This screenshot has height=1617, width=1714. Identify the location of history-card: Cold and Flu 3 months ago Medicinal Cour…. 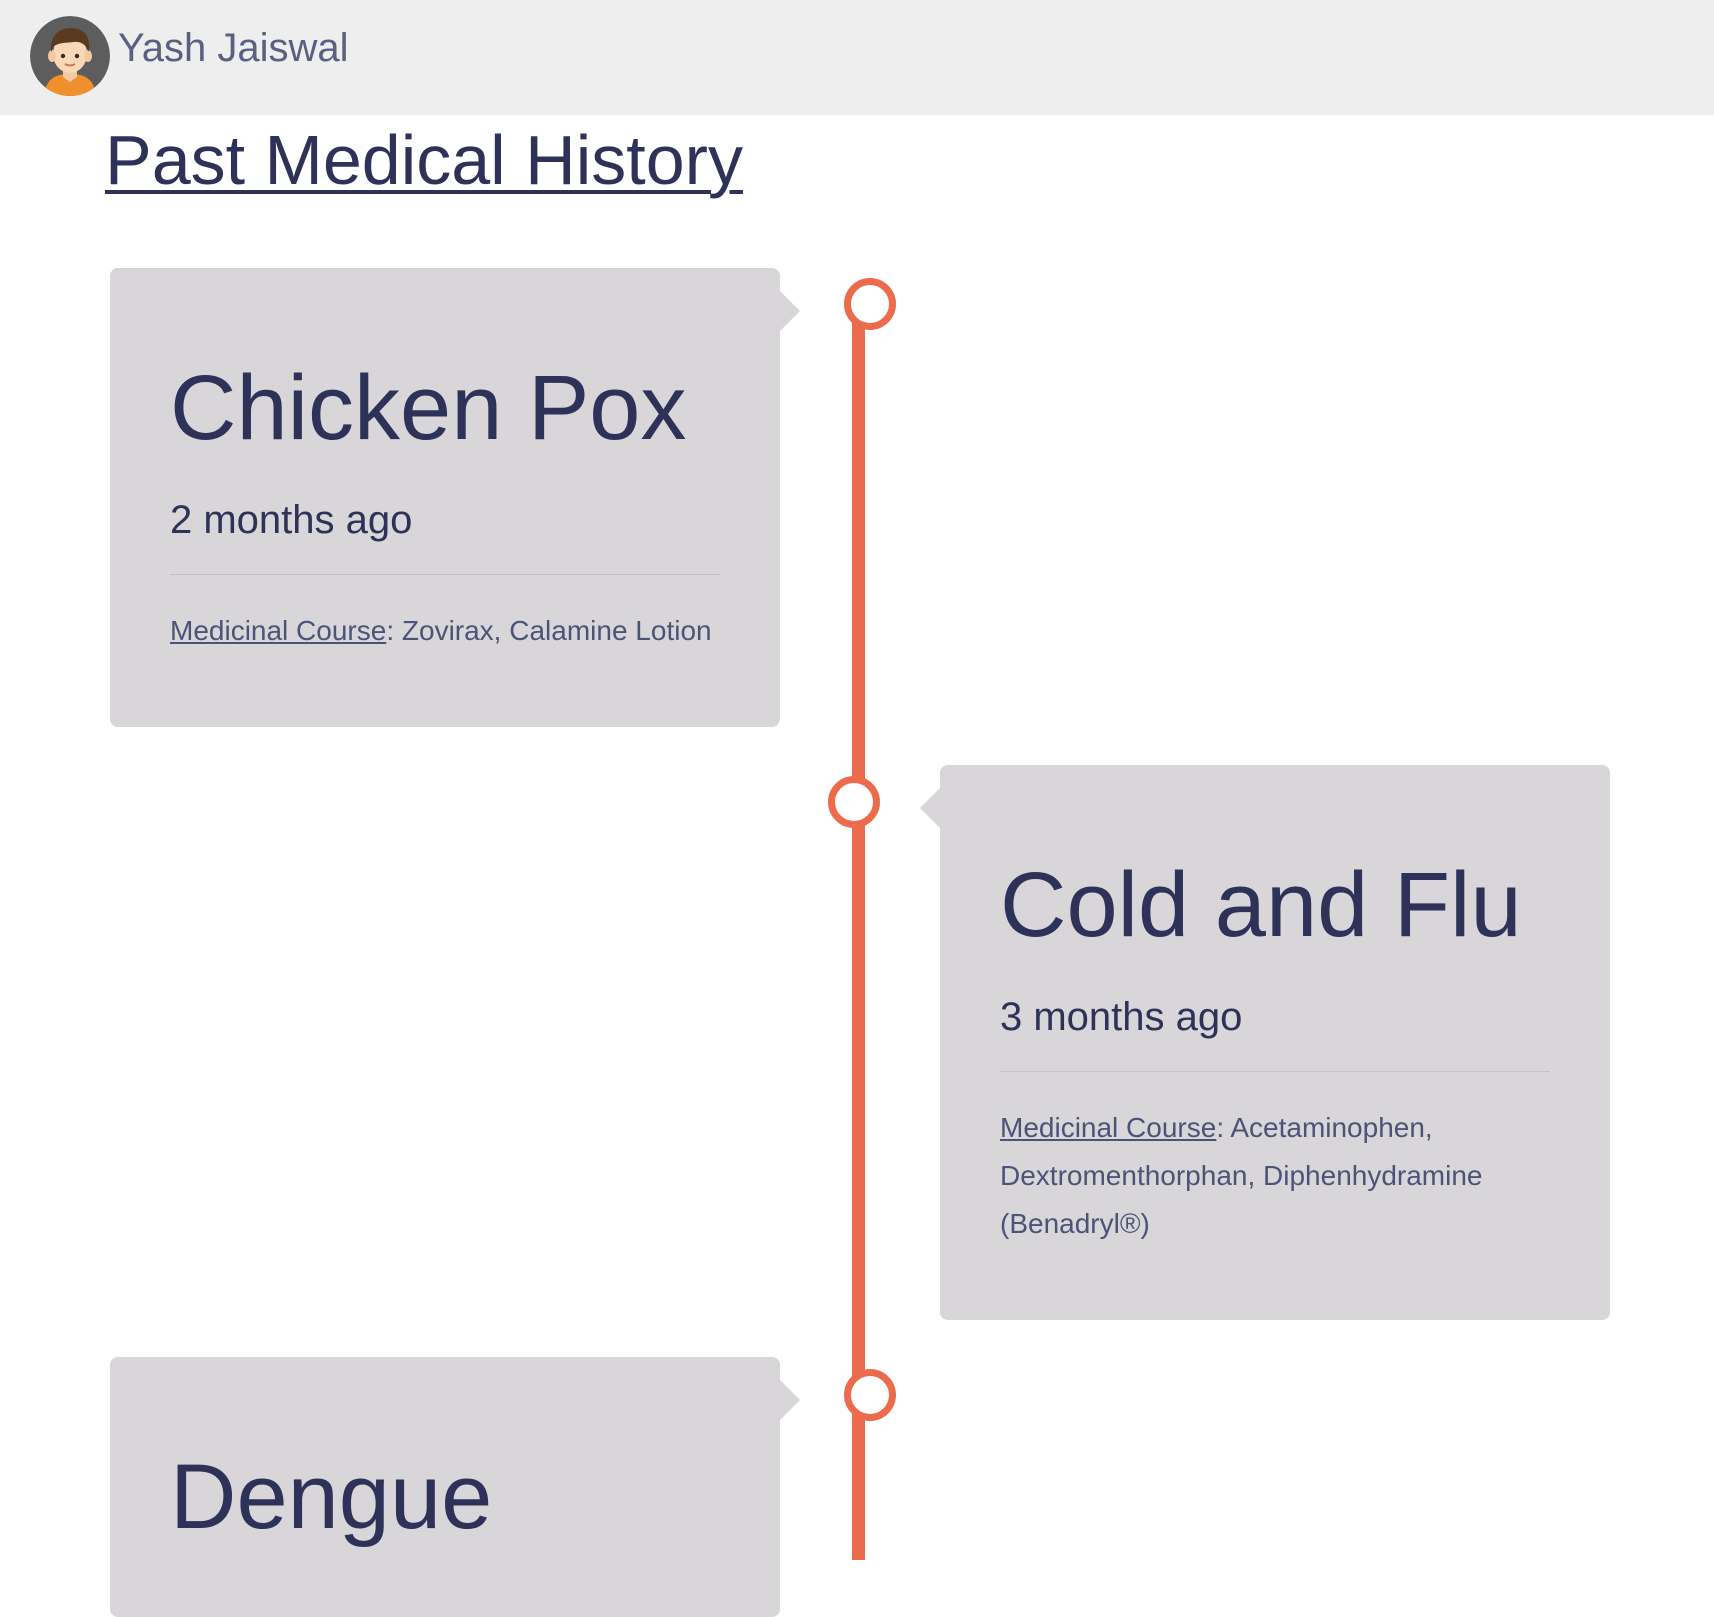
(1265, 1042).